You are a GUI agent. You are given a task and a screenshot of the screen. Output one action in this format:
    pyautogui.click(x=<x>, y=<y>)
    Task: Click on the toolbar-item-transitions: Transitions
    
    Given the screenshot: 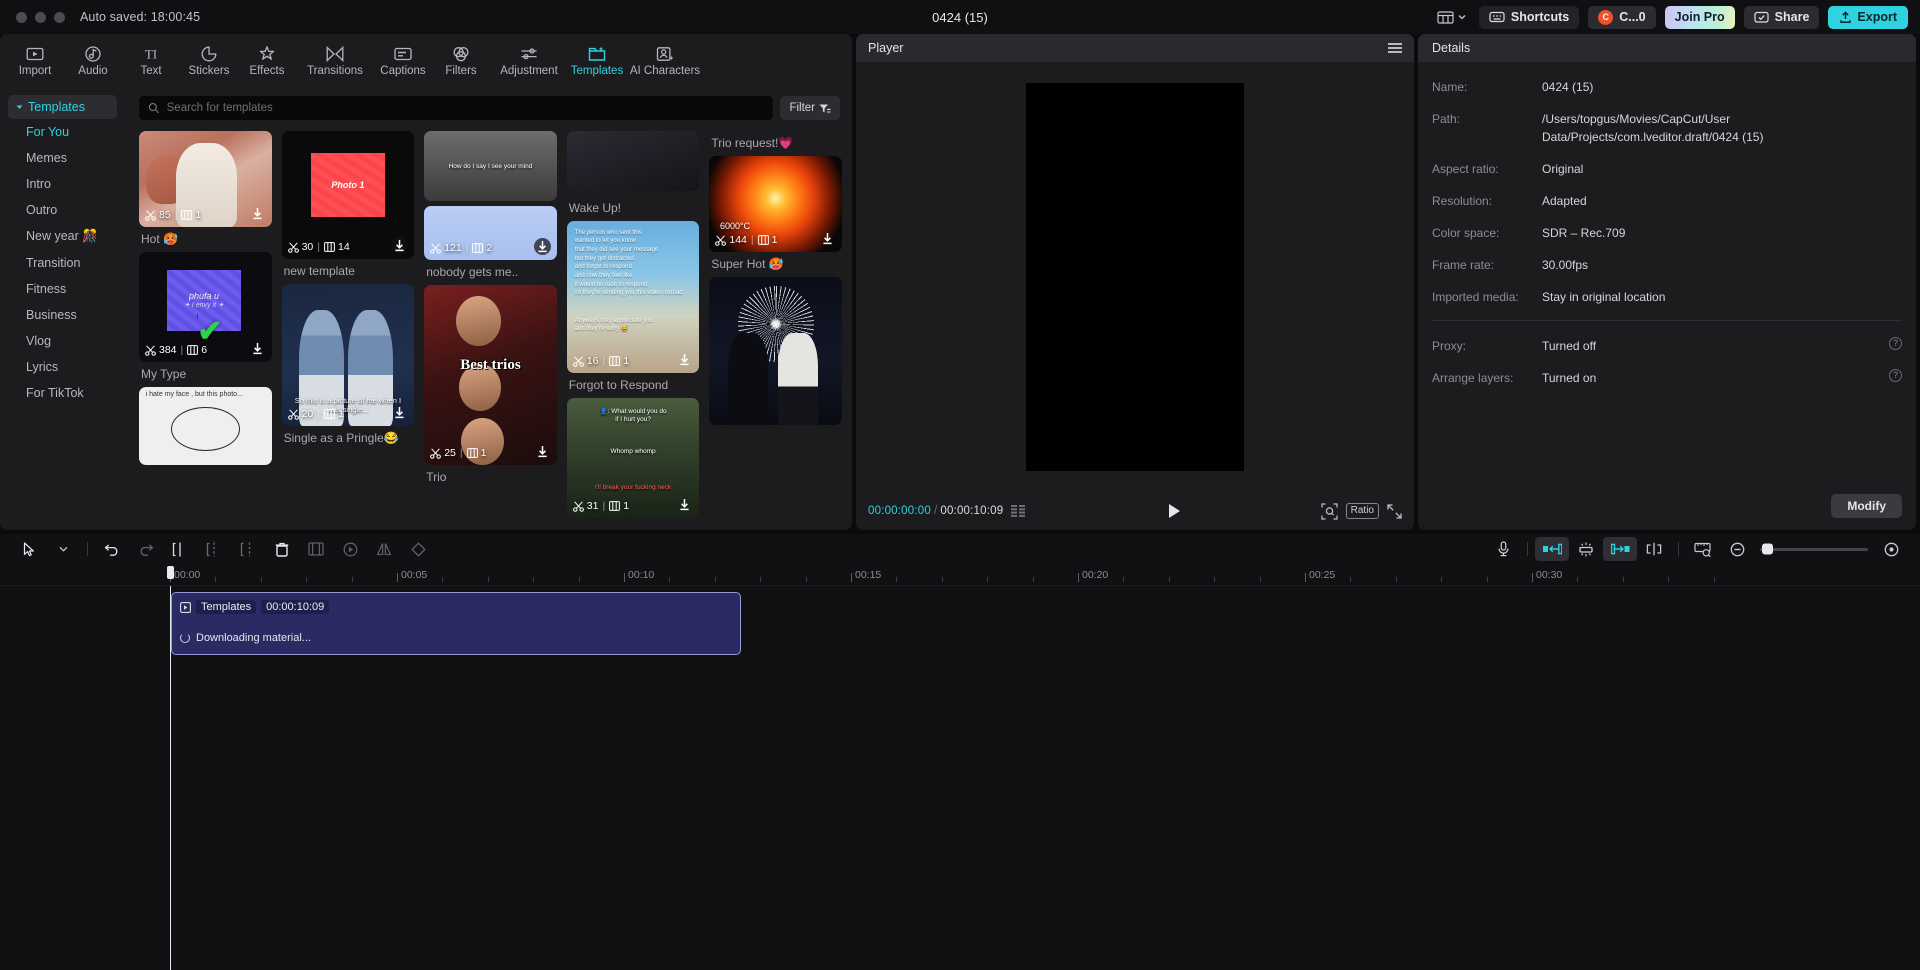 What is the action you would take?
    pyautogui.click(x=335, y=60)
    